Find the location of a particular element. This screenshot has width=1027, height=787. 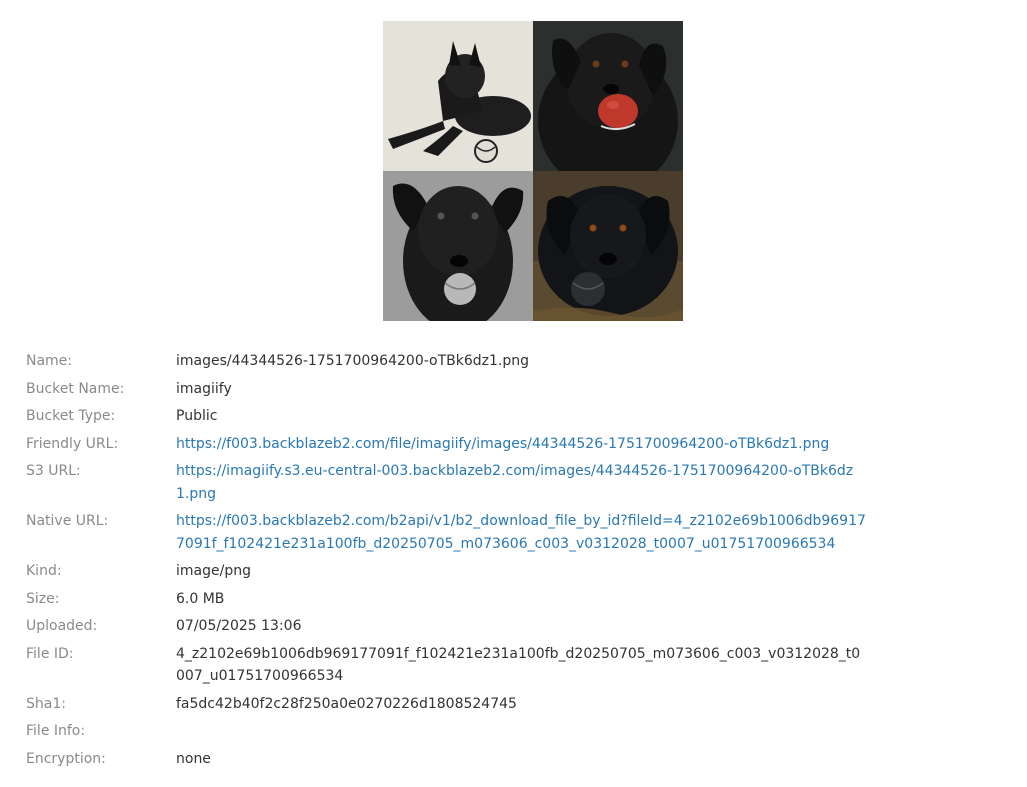

detail-row-size: Size: 6.0 MB is located at coordinates (456, 599).